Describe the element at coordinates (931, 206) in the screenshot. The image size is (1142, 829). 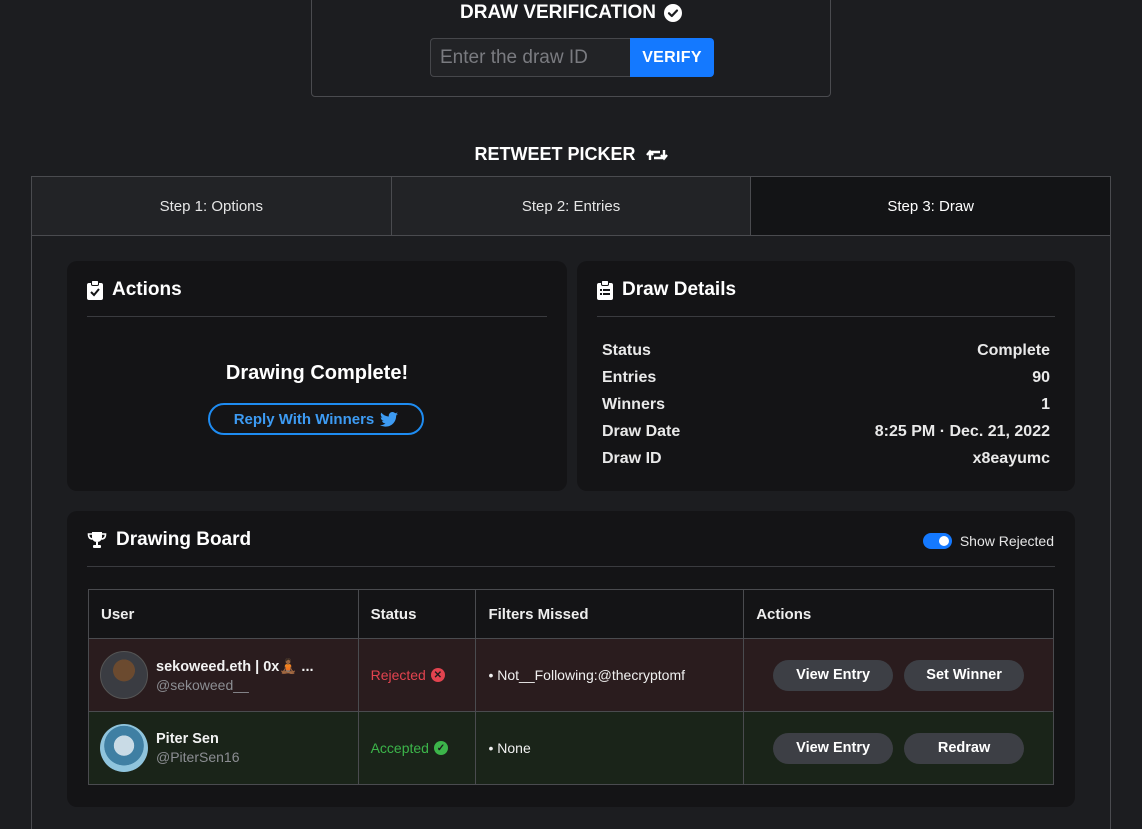
I see `tab-draw: Step 3: Draw` at that location.